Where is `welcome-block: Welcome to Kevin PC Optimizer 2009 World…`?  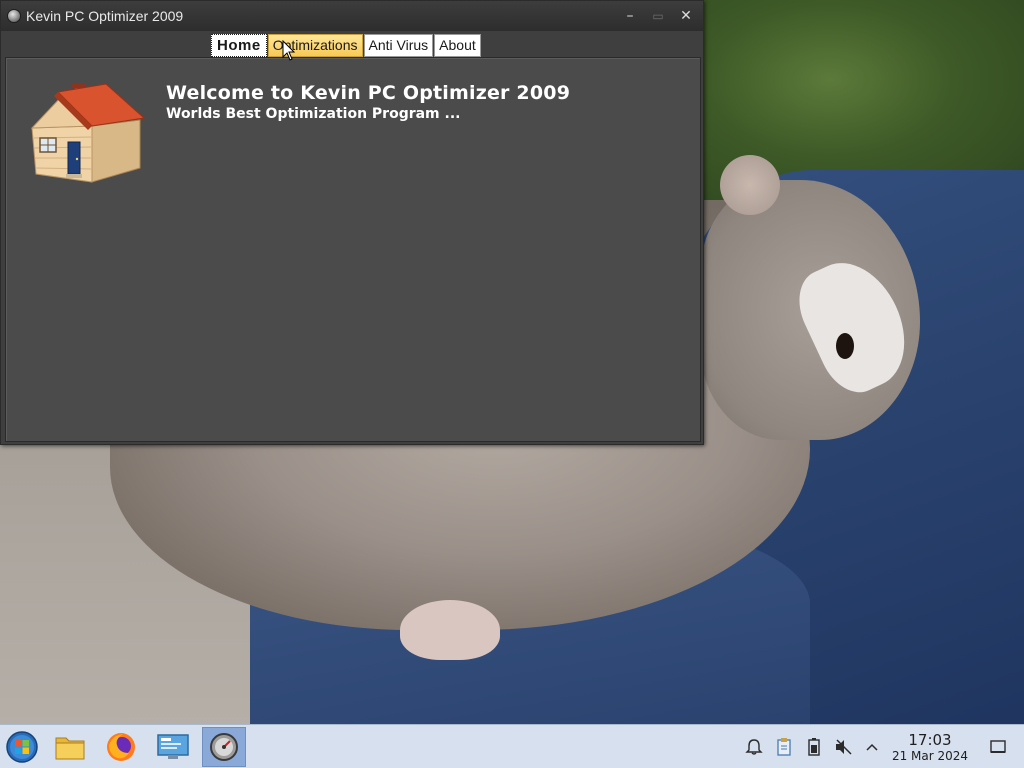
welcome-block: Welcome to Kevin PC Optimizer 2009 World… is located at coordinates (368, 102).